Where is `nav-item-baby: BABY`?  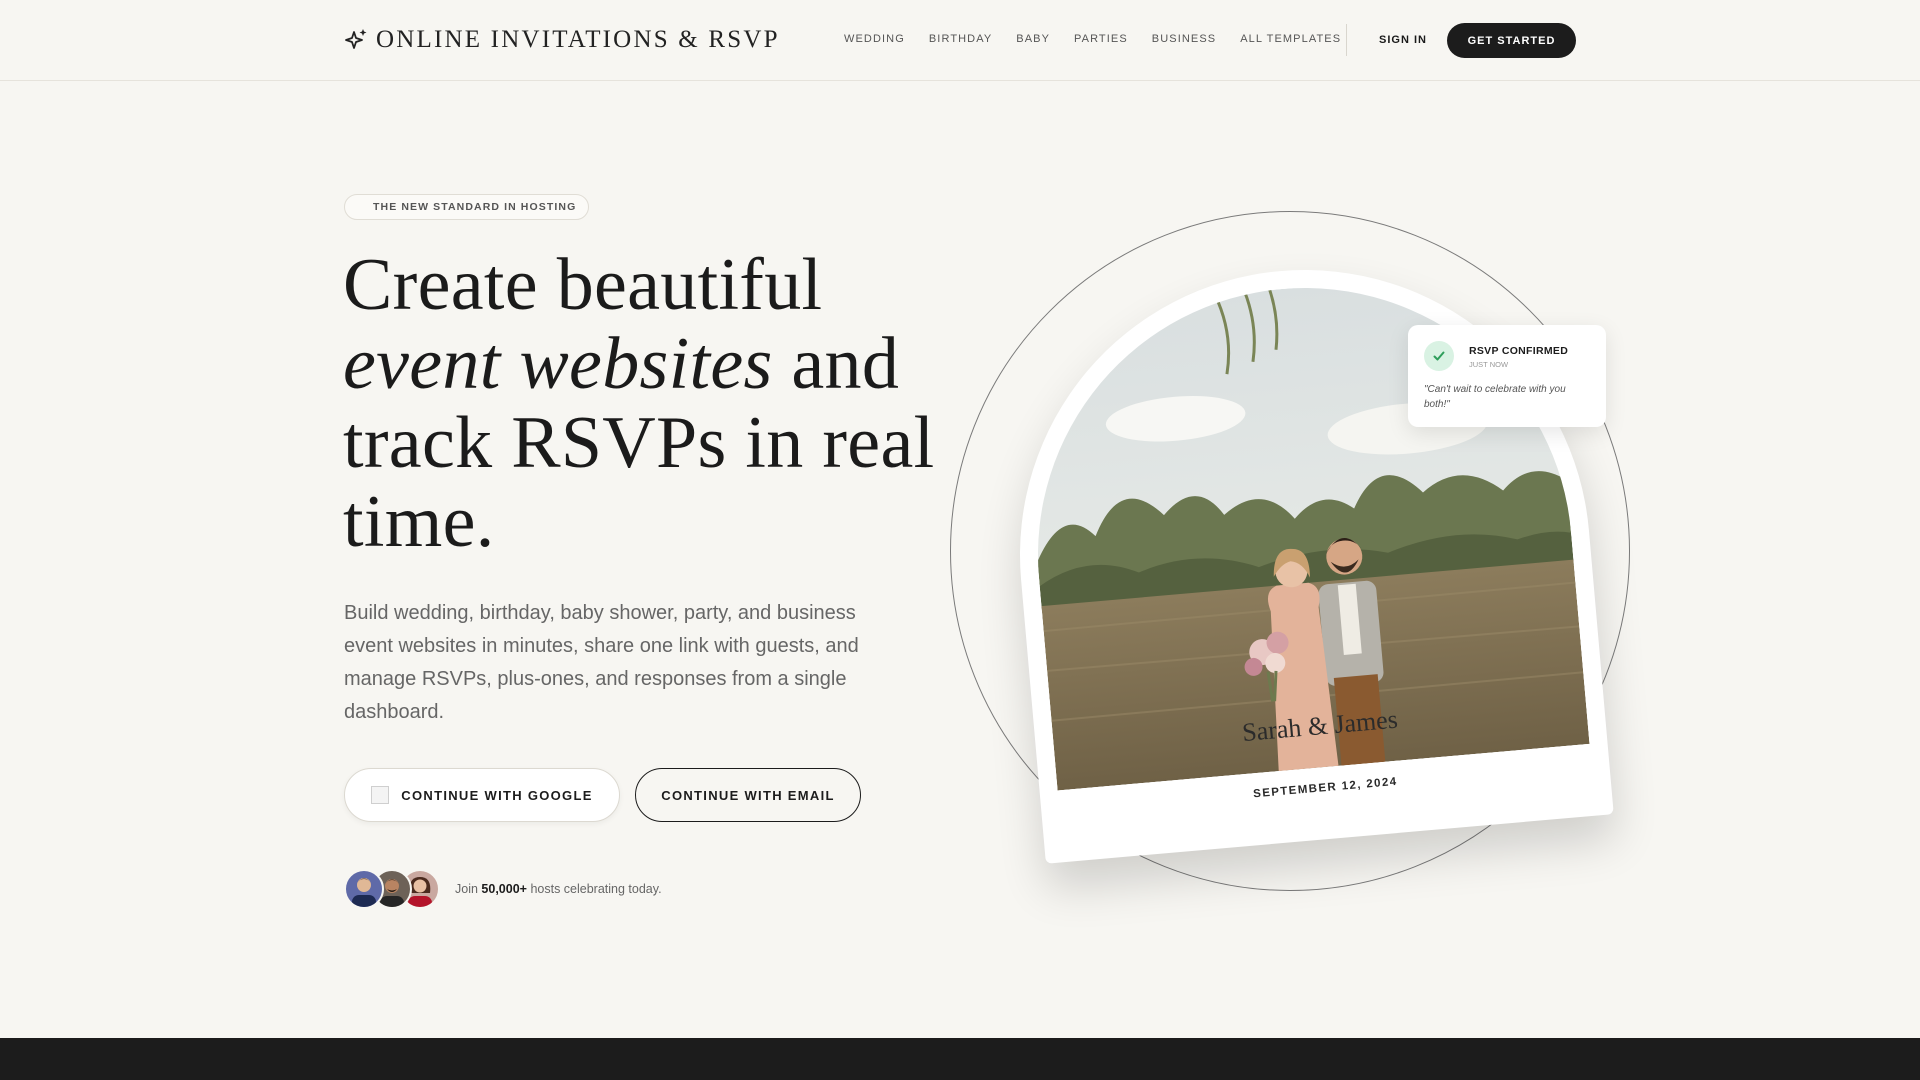
nav-item-baby: BABY is located at coordinates (1033, 39).